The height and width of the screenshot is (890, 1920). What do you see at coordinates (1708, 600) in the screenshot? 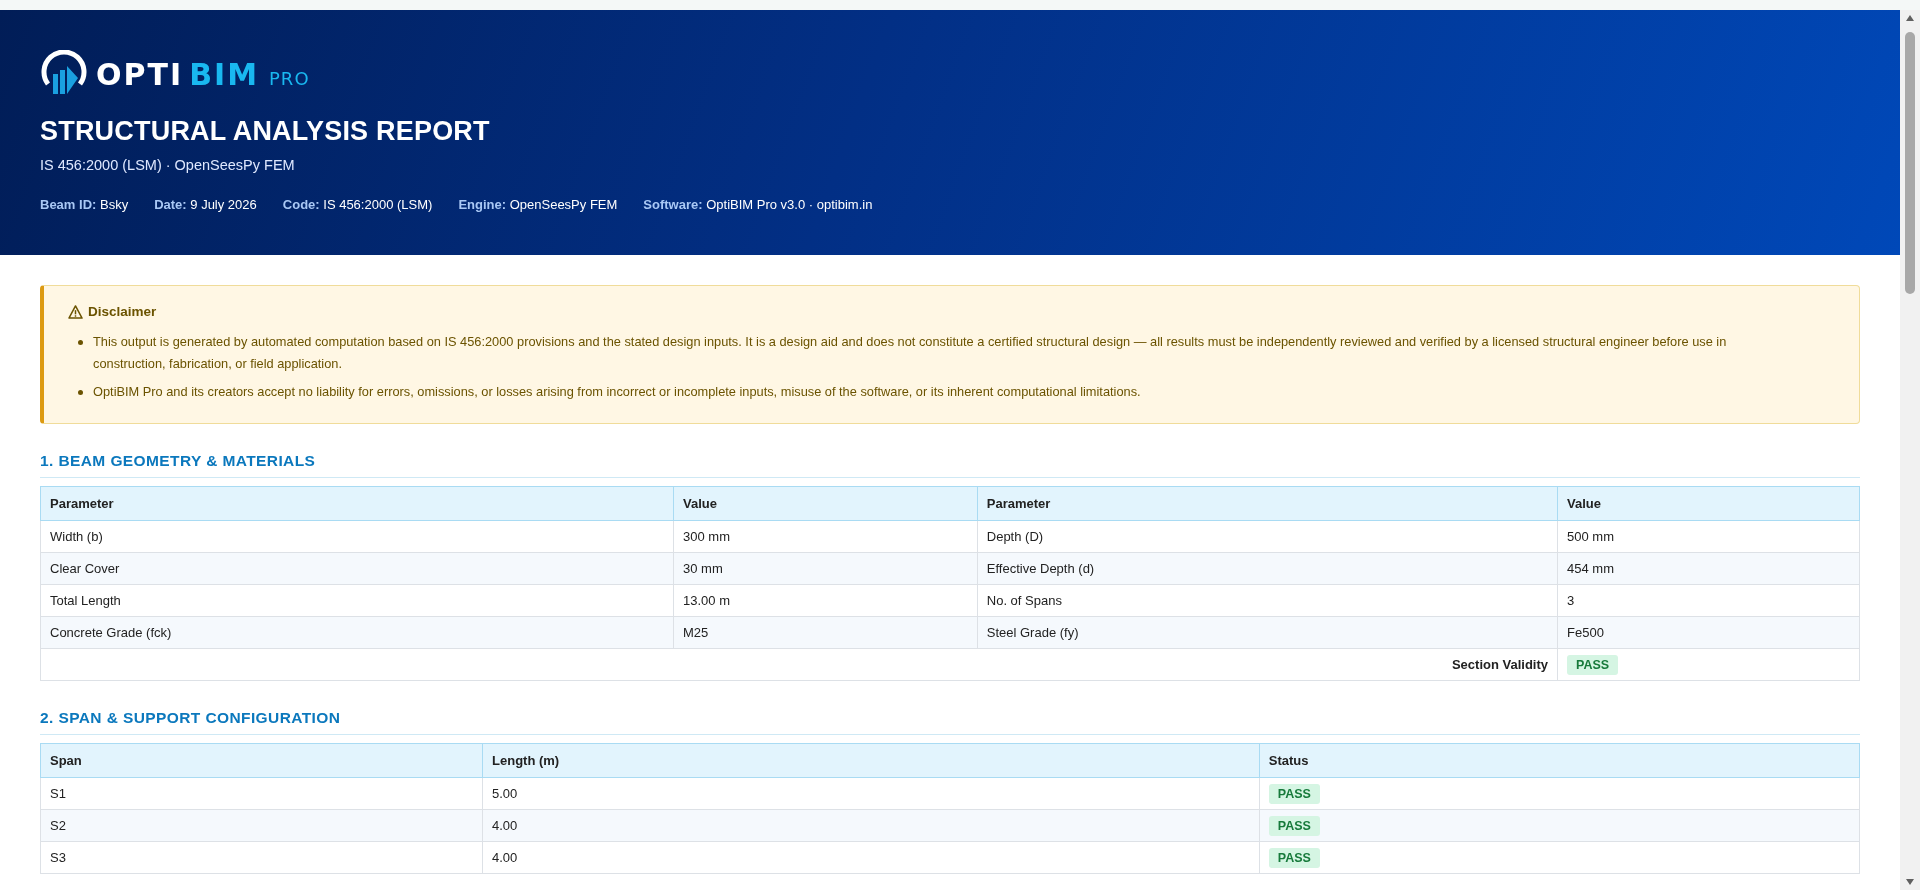
I see `table-cell: 3` at bounding box center [1708, 600].